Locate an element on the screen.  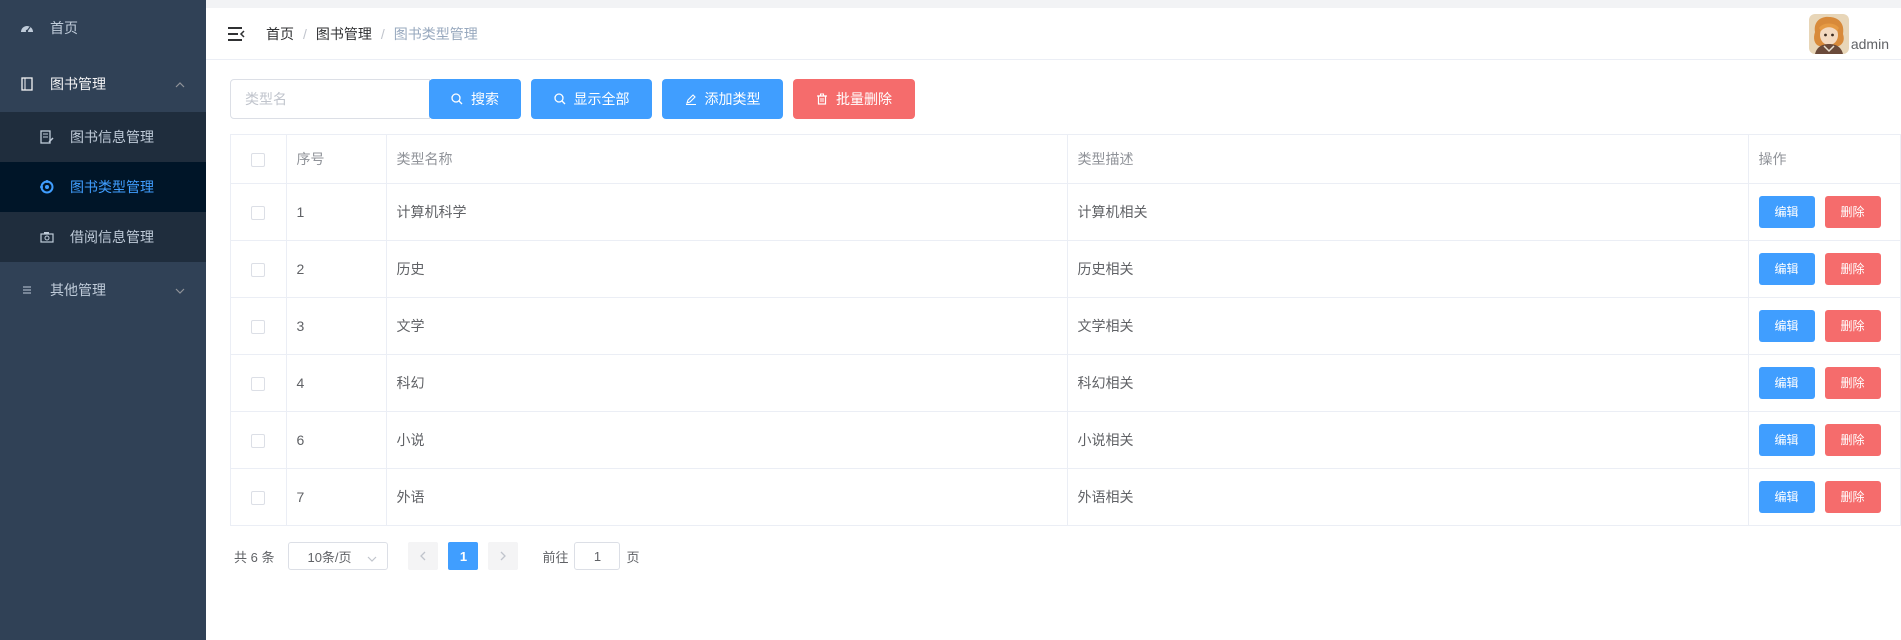
cell-no: 3 is located at coordinates (336, 326).